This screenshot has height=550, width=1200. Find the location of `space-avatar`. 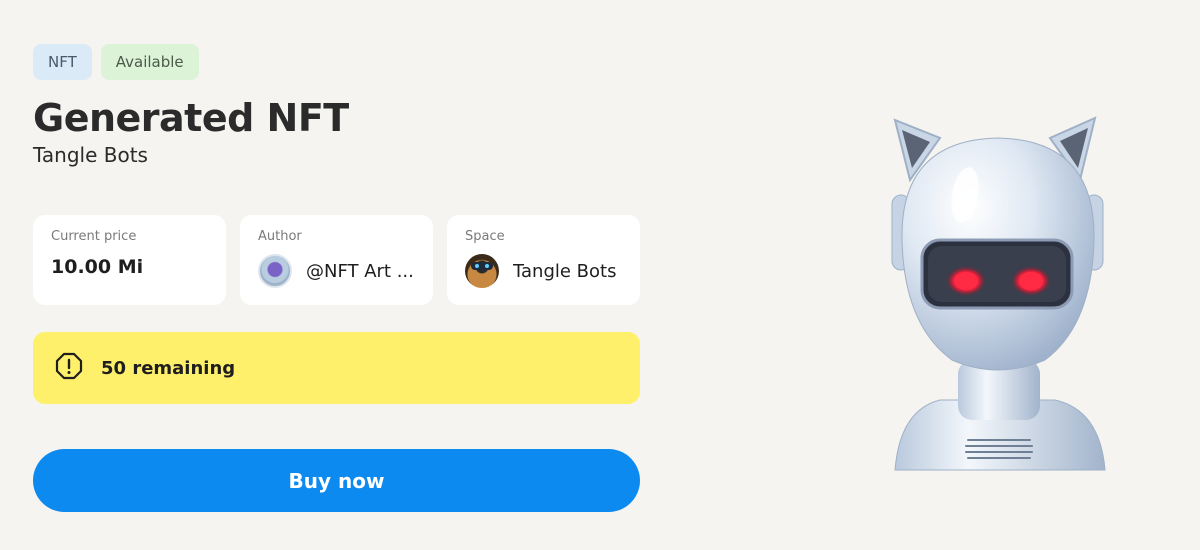

space-avatar is located at coordinates (482, 271).